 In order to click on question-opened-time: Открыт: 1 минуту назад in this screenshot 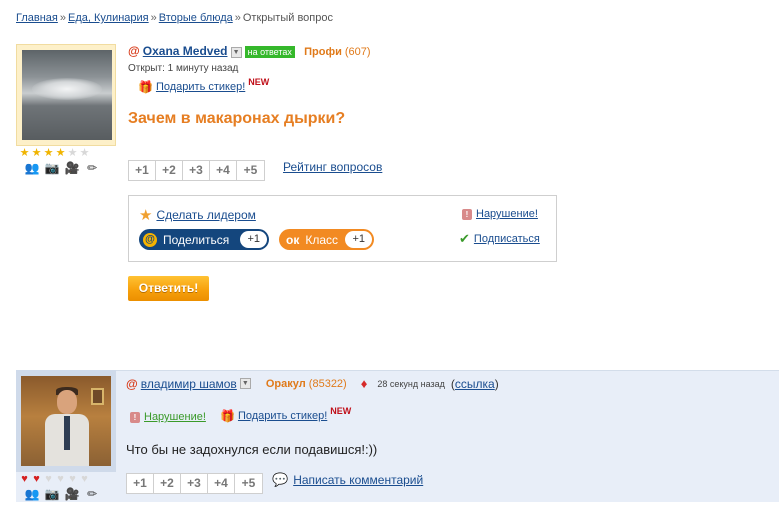, I will do `click(183, 68)`.